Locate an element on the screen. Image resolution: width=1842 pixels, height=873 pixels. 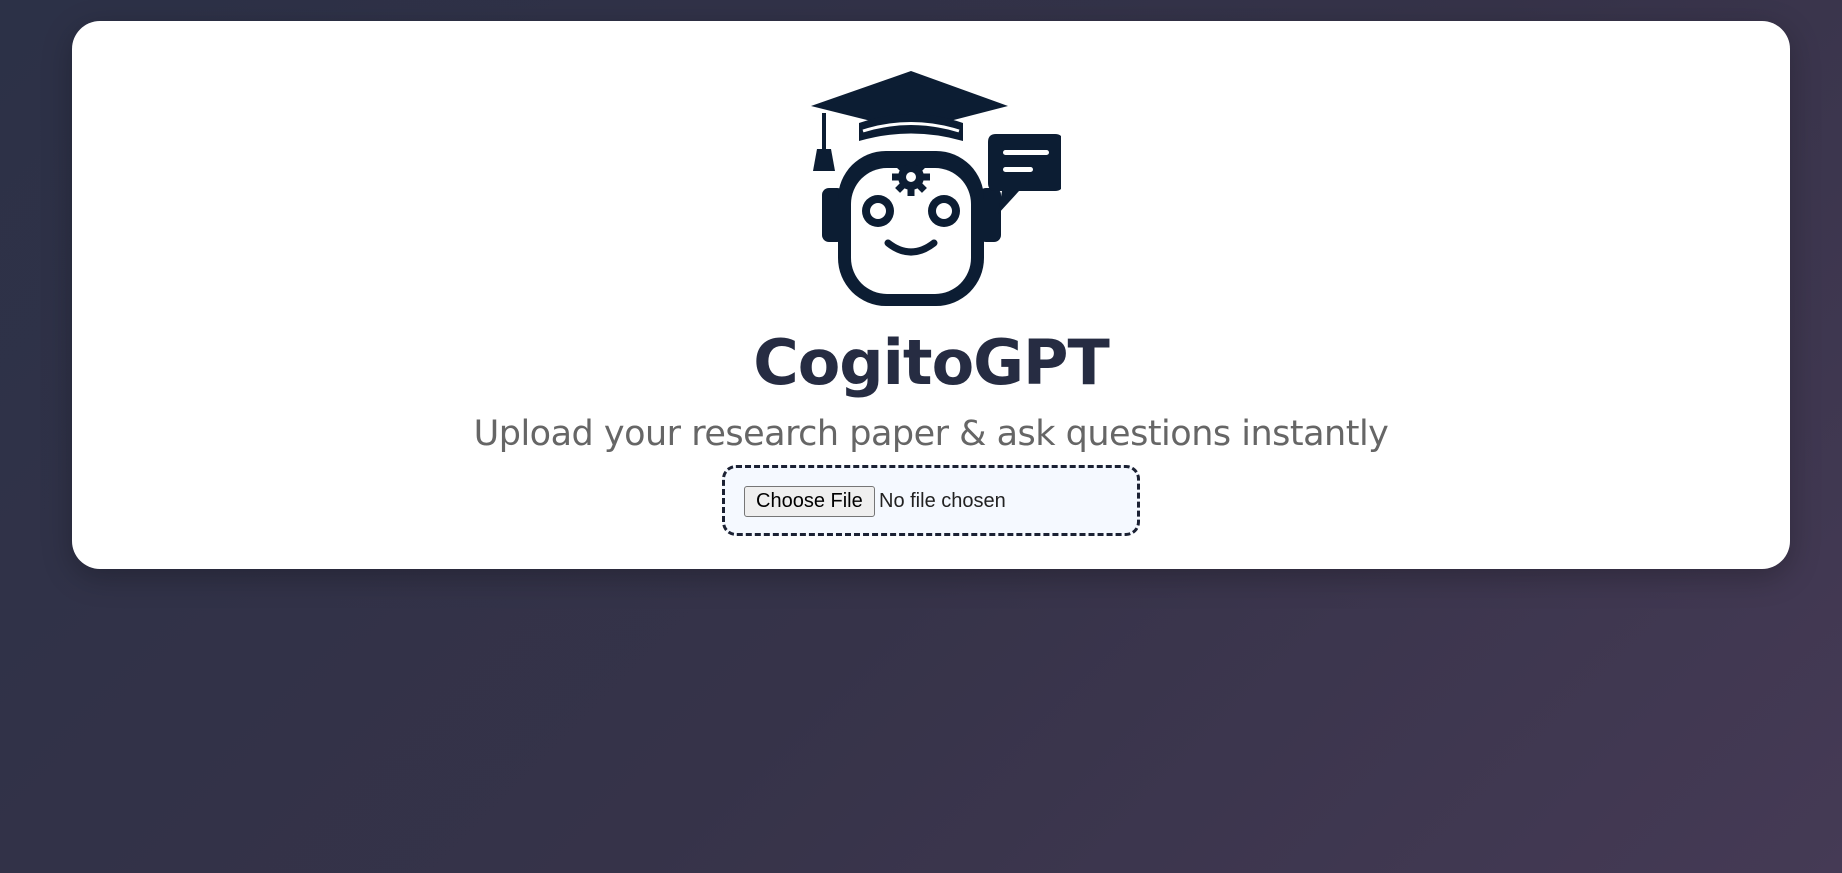
graduate-robot-logo-icon is located at coordinates (936, 188).